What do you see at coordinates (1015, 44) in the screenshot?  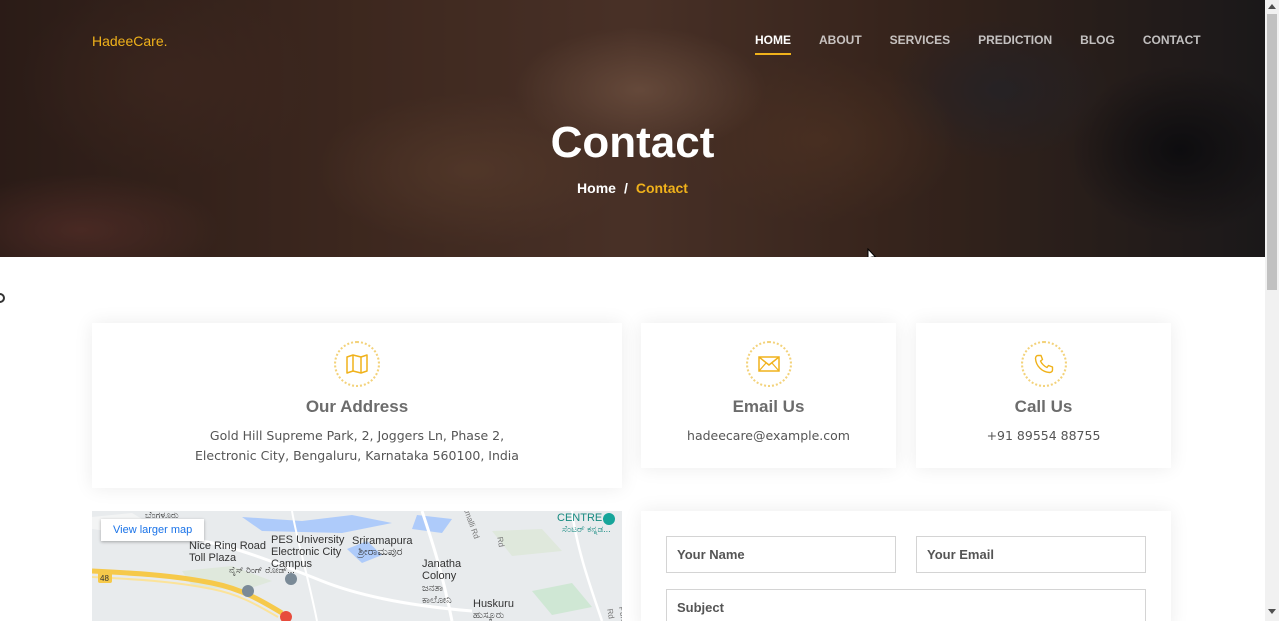 I see `nav-prediction: PREDICTION` at bounding box center [1015, 44].